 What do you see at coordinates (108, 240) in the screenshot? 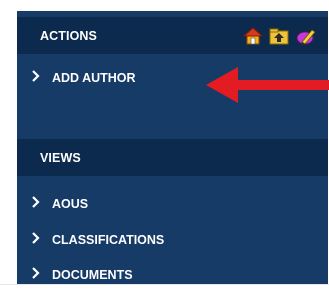
I see `classifications-label: CLASSIFICATIONS` at bounding box center [108, 240].